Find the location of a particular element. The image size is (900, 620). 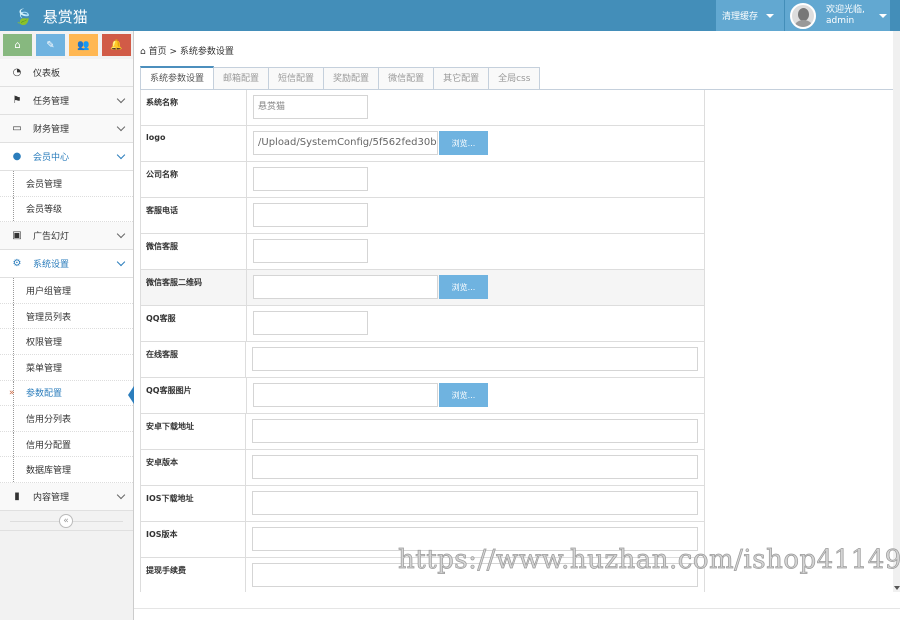

brand: 🍃 悬赏猫 is located at coordinates (51, 16).